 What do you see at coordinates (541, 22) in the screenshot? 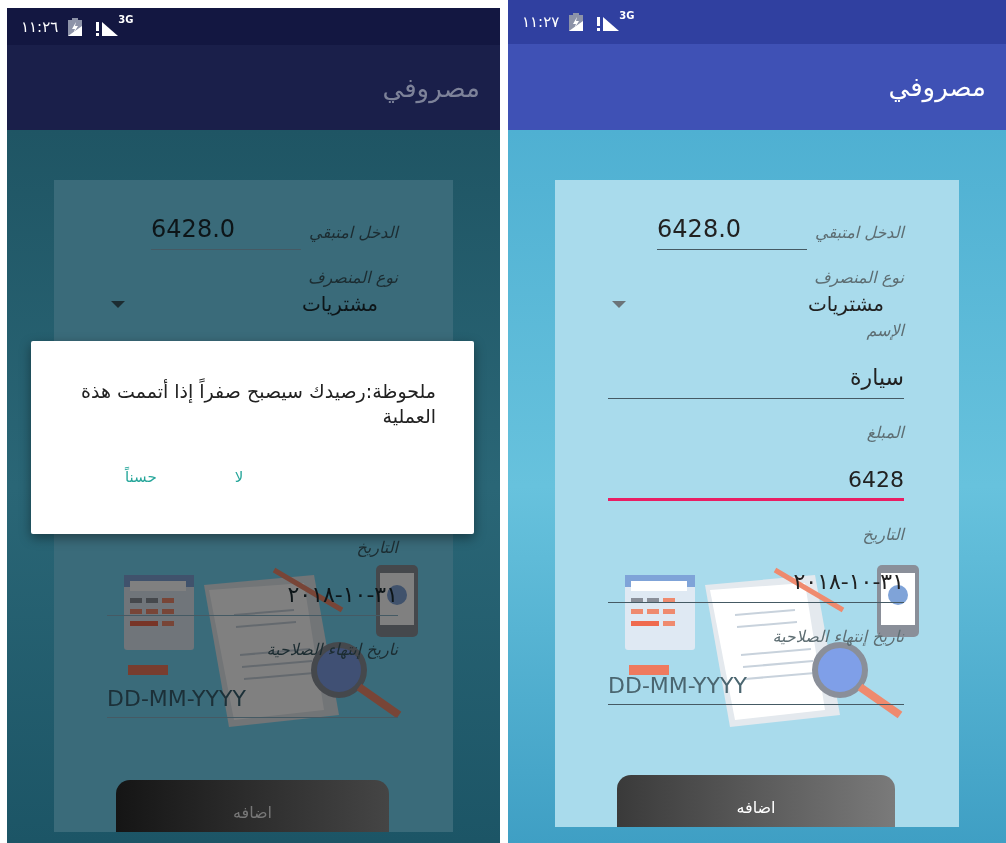
I see `status-time: ١١:٢٧` at bounding box center [541, 22].